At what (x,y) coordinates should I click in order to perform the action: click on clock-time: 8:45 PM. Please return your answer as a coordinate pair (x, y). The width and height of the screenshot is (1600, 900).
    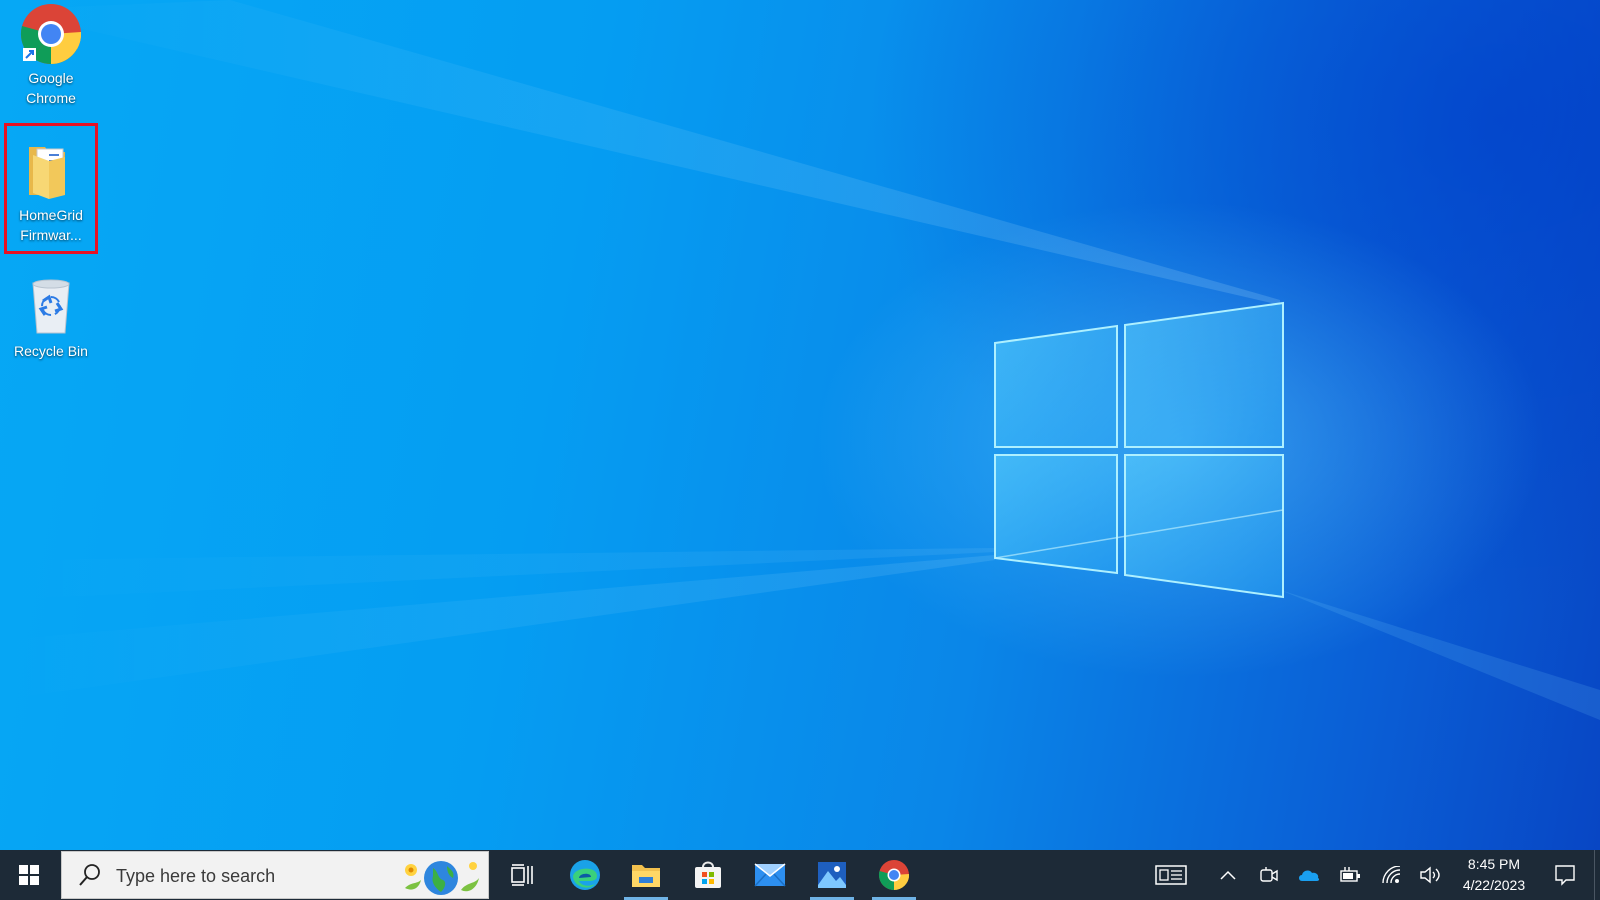
    Looking at the image, I should click on (1494, 864).